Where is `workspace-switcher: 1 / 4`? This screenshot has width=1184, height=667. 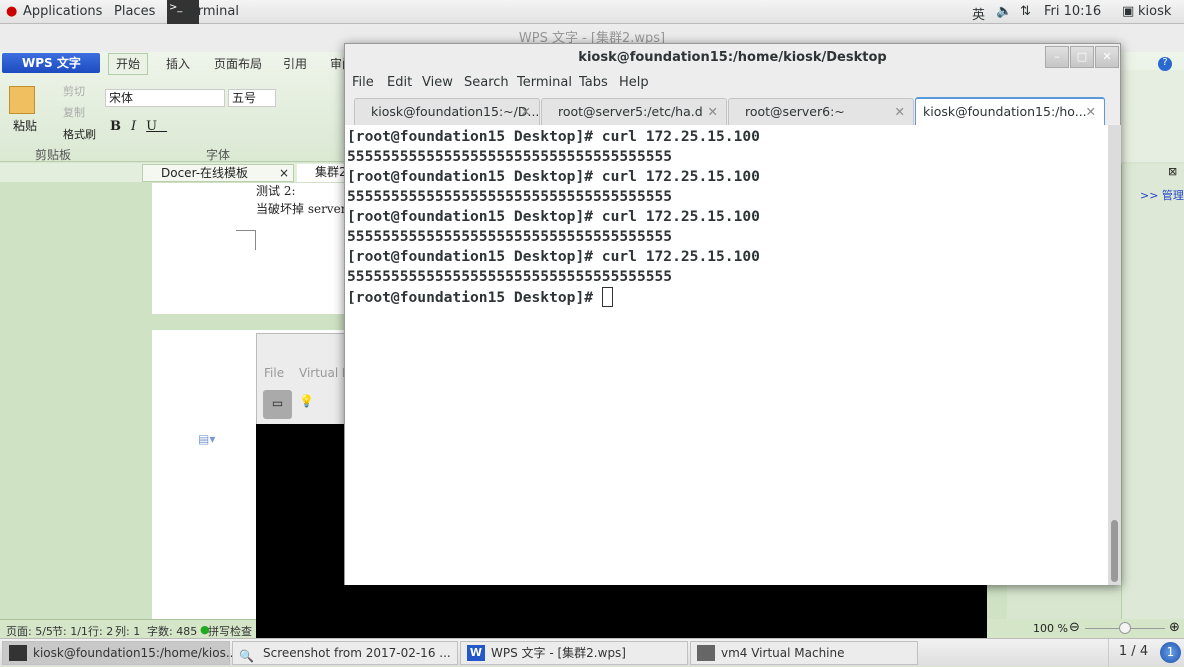 workspace-switcher: 1 / 4 is located at coordinates (1133, 653).